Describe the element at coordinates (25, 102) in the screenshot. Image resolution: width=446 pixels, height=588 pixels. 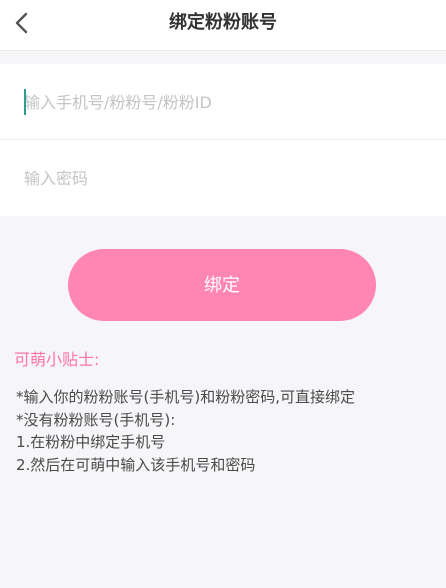
I see `text-caret` at that location.